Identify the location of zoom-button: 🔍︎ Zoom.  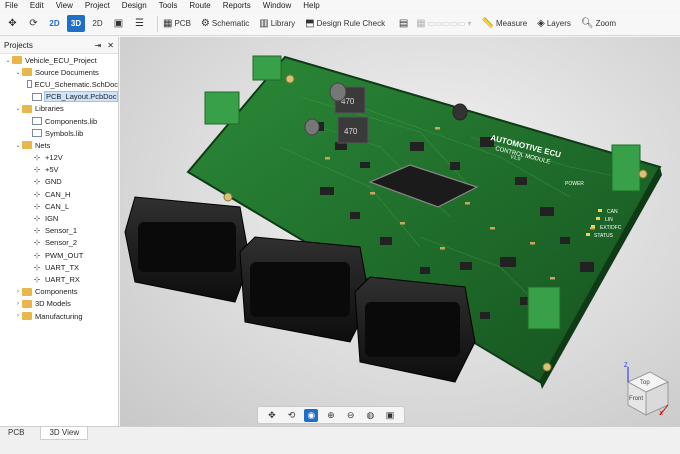
(601, 23).